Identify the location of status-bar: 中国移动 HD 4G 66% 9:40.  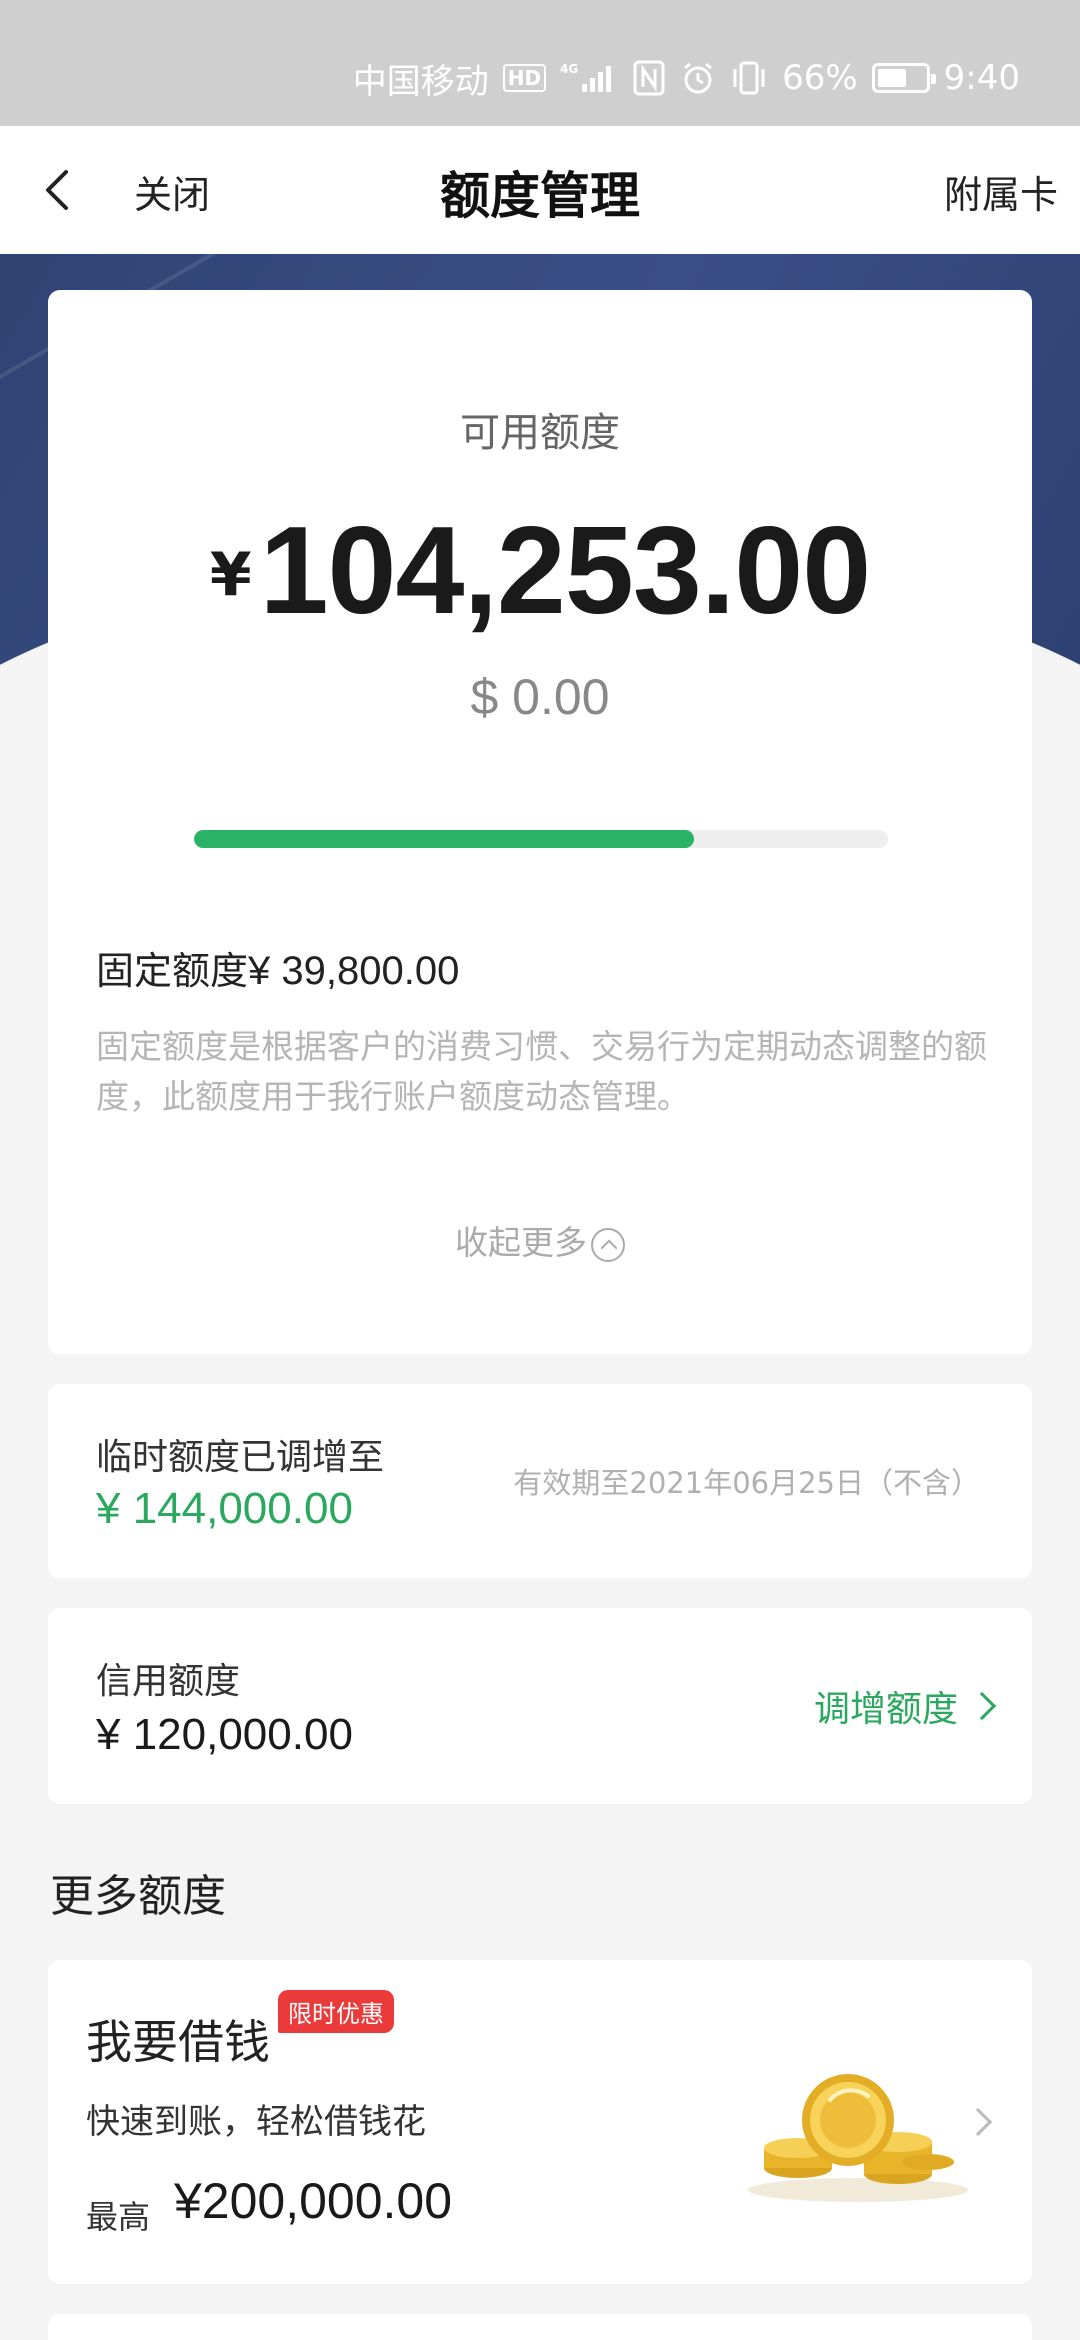
(540, 63).